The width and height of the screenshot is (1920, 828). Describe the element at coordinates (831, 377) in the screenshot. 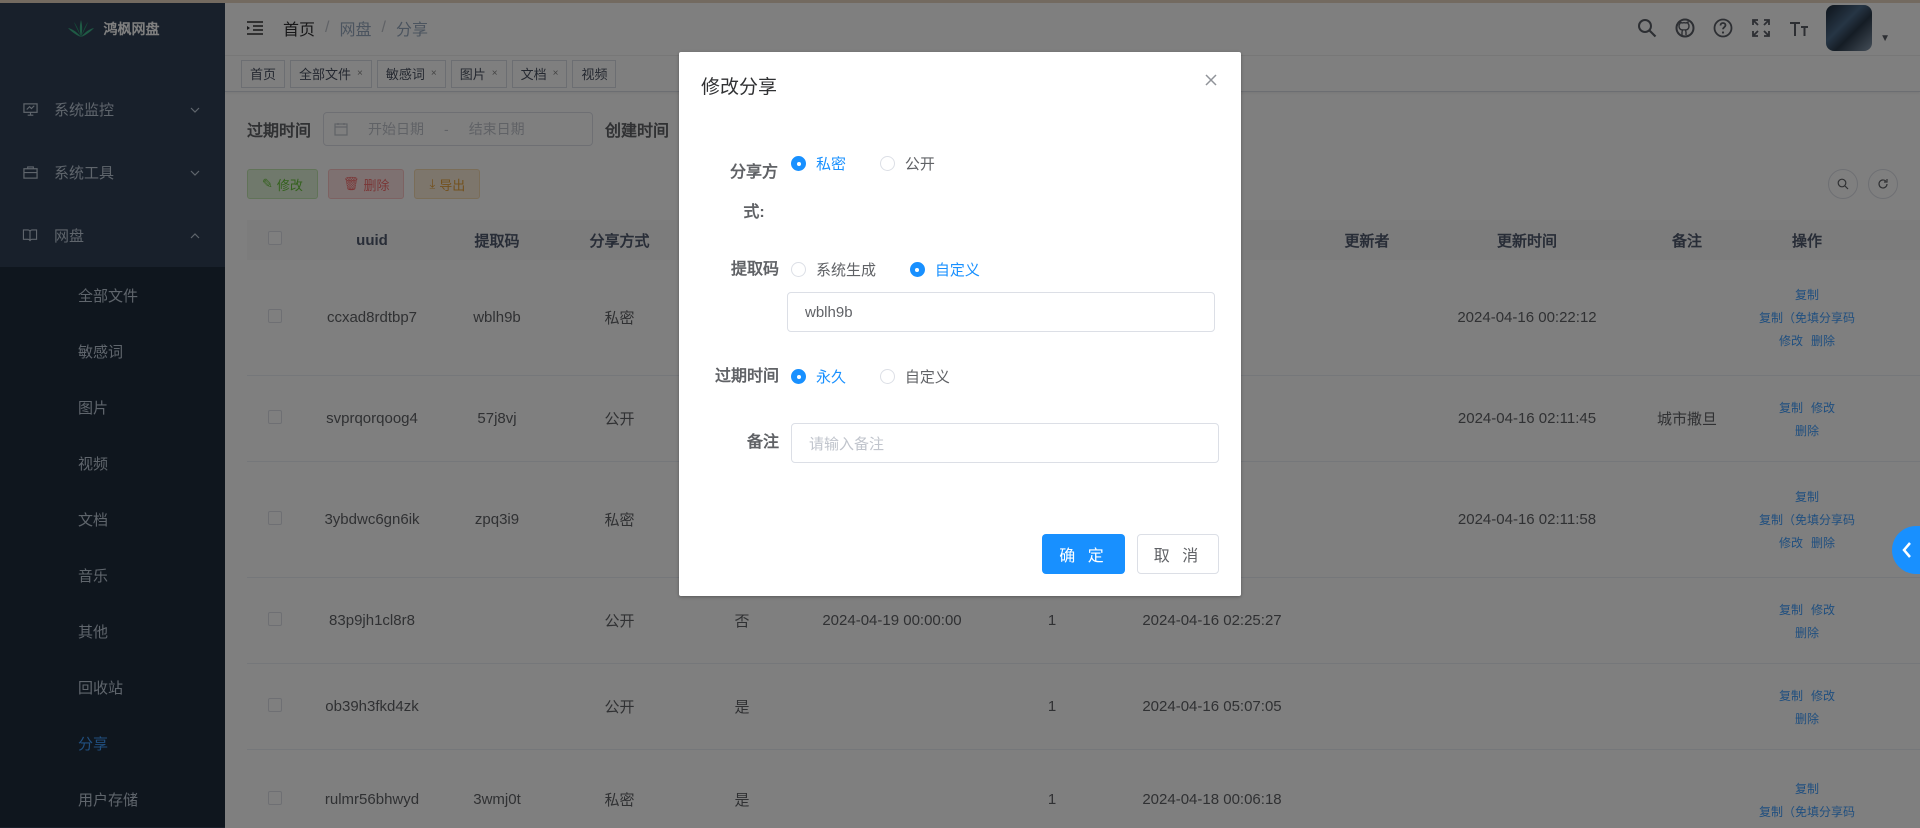

I see `radio-label: 永久` at that location.